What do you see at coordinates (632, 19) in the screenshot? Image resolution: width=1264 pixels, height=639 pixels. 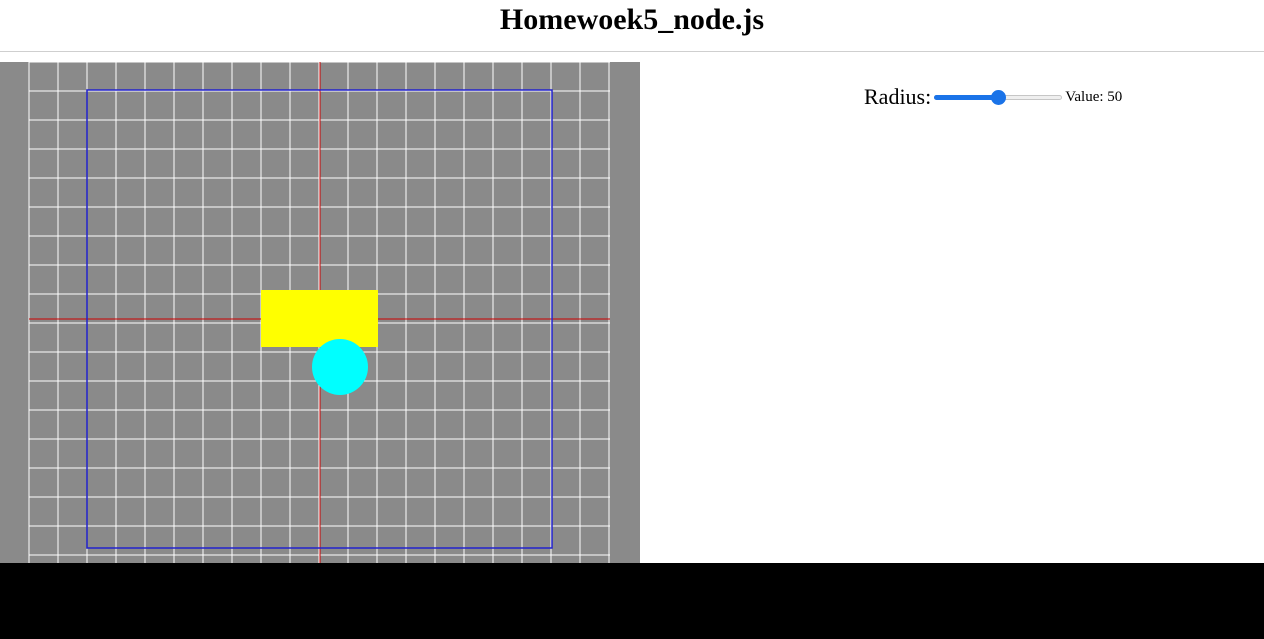 I see `page-title: Homewoek5_node.js` at bounding box center [632, 19].